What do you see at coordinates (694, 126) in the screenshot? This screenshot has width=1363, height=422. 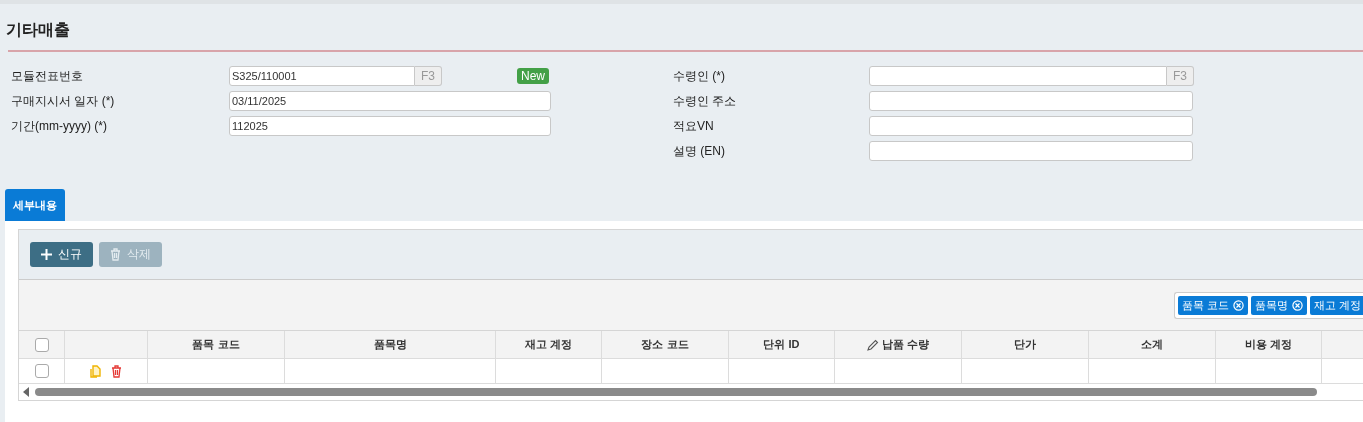 I see `field-label: 적요VN` at bounding box center [694, 126].